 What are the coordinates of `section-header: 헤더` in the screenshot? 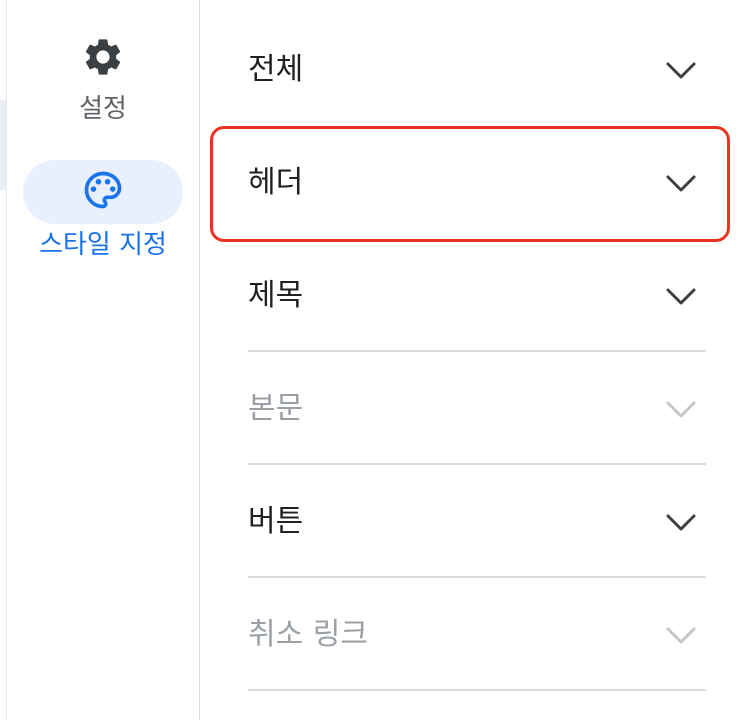 It's located at (477, 182).